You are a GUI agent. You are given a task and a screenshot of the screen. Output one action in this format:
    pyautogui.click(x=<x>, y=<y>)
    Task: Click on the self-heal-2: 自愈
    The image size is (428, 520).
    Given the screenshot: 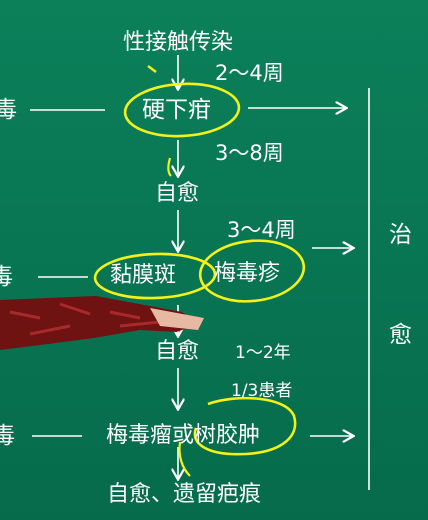 What is the action you would take?
    pyautogui.click(x=177, y=351)
    